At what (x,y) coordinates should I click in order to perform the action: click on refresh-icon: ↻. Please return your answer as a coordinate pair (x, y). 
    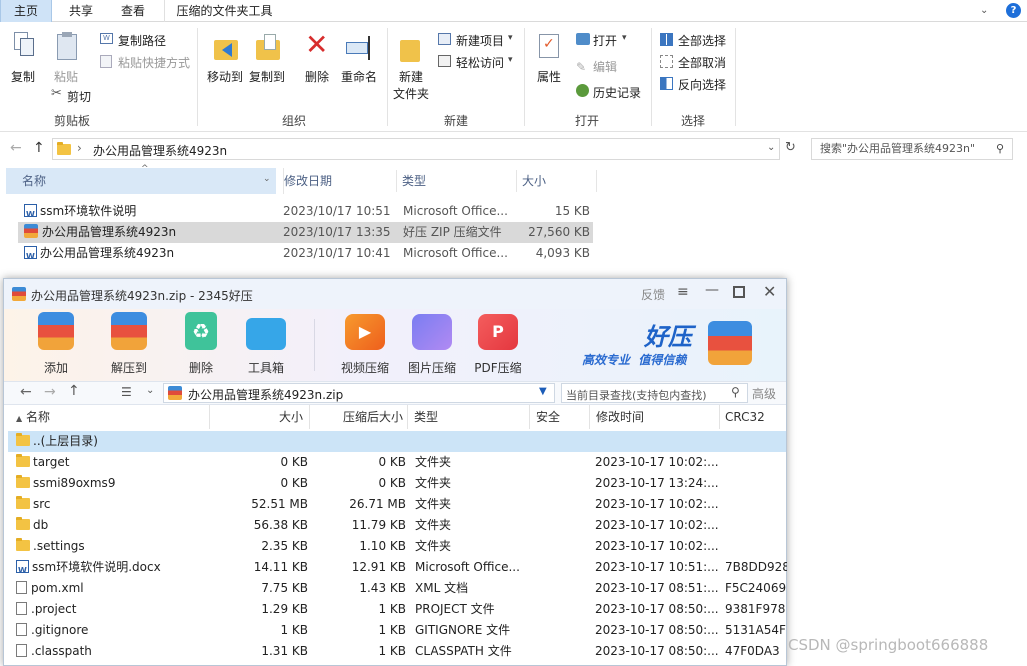
    Looking at the image, I should click on (790, 147).